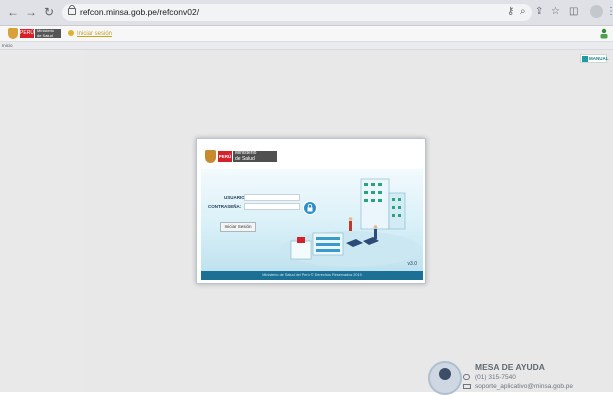  I want to click on sidebar, so click(42, 221).